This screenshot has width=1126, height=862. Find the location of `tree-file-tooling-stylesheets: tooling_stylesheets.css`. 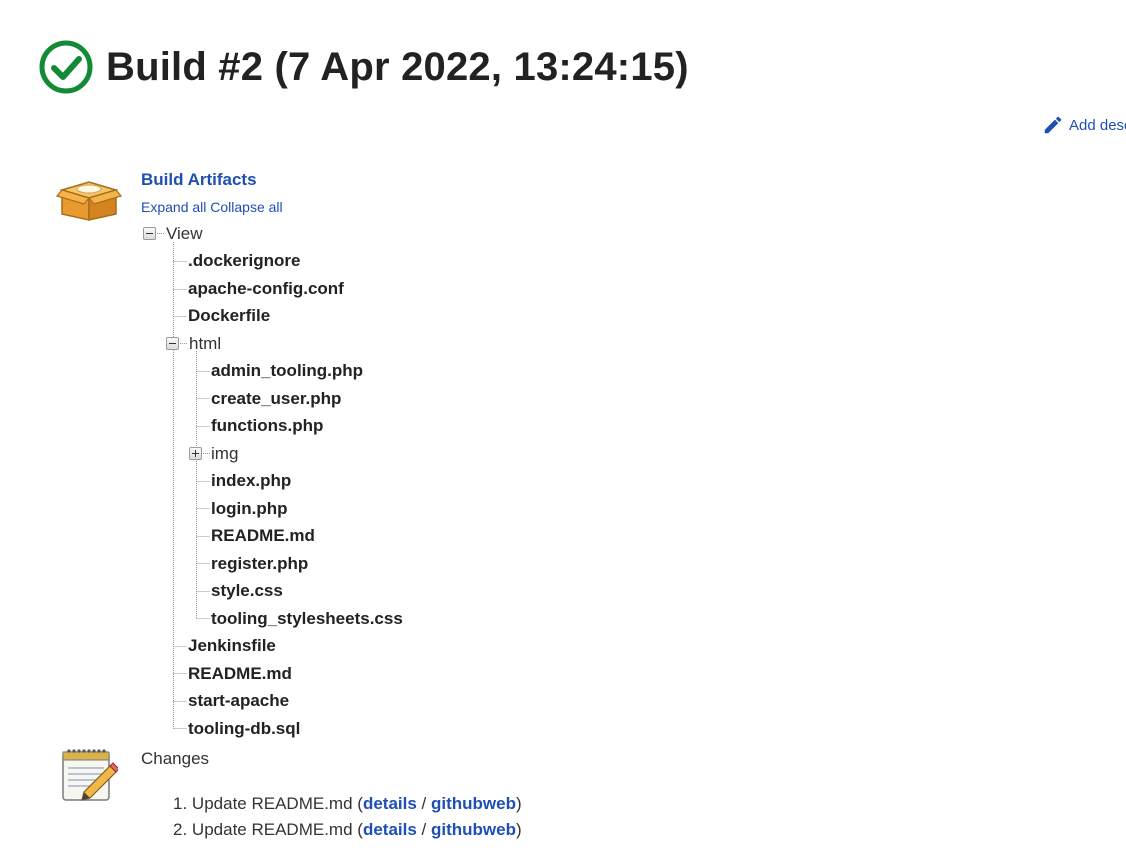

tree-file-tooling-stylesheets: tooling_stylesheets.css is located at coordinates (307, 619).